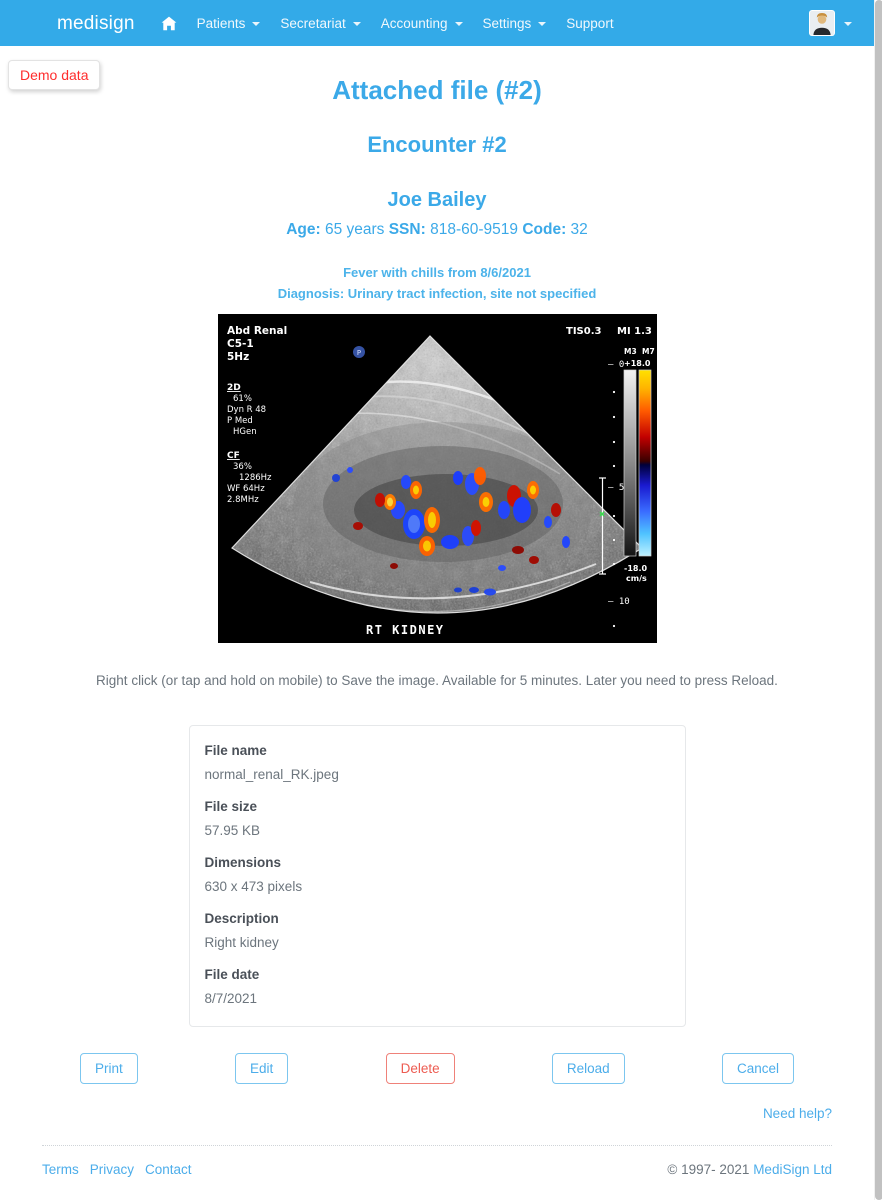 This screenshot has height=1200, width=882. I want to click on nav-item-support: Support, so click(589, 23).